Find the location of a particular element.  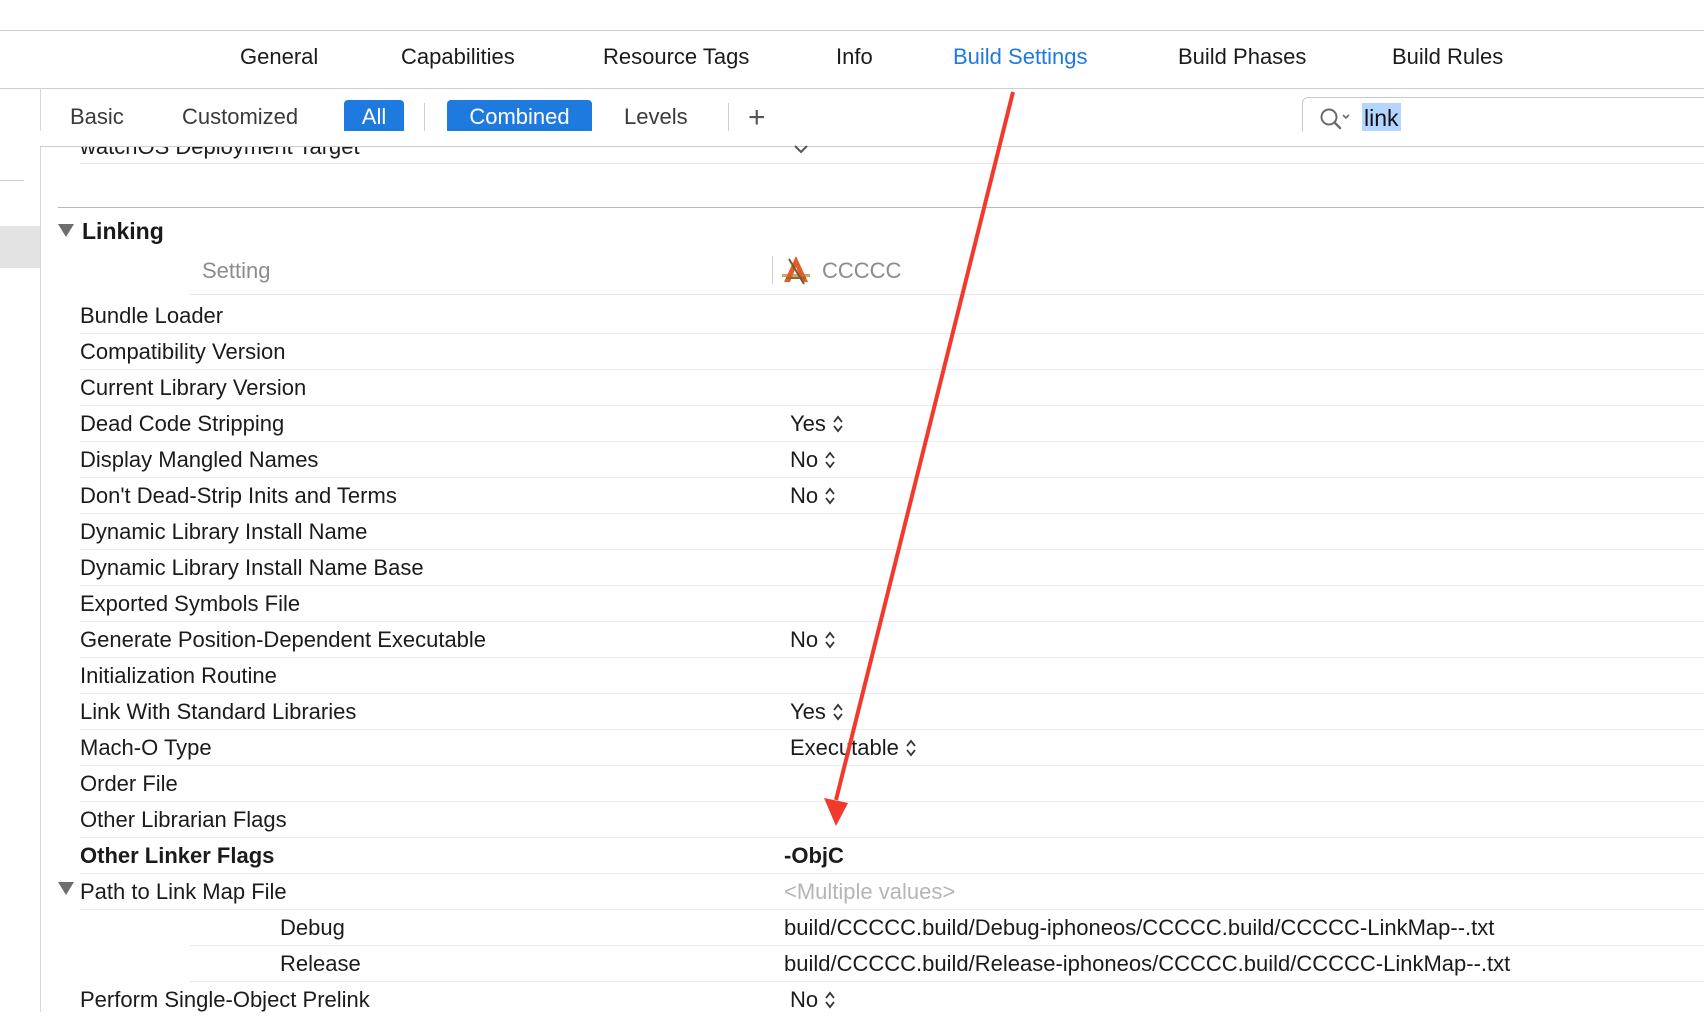

setting-row: Dynamic Library Install Name Base is located at coordinates (892, 567).